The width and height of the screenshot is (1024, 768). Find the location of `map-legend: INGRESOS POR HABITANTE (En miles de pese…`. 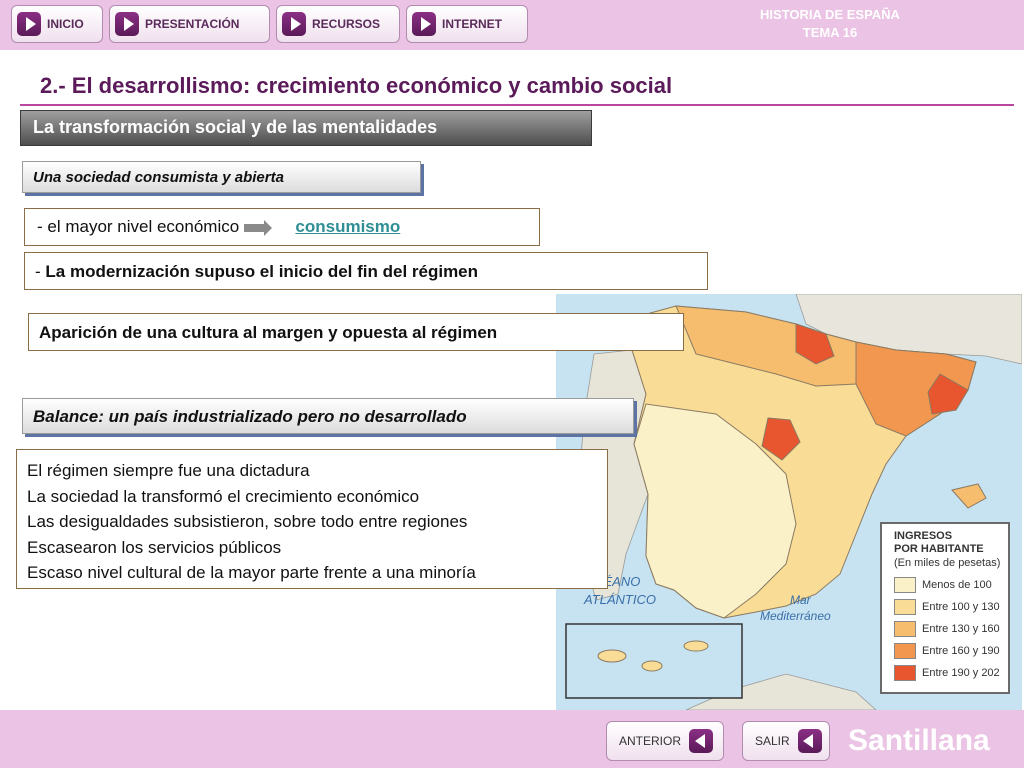

map-legend: INGRESOS POR HABITANTE (En miles de pese… is located at coordinates (945, 608).